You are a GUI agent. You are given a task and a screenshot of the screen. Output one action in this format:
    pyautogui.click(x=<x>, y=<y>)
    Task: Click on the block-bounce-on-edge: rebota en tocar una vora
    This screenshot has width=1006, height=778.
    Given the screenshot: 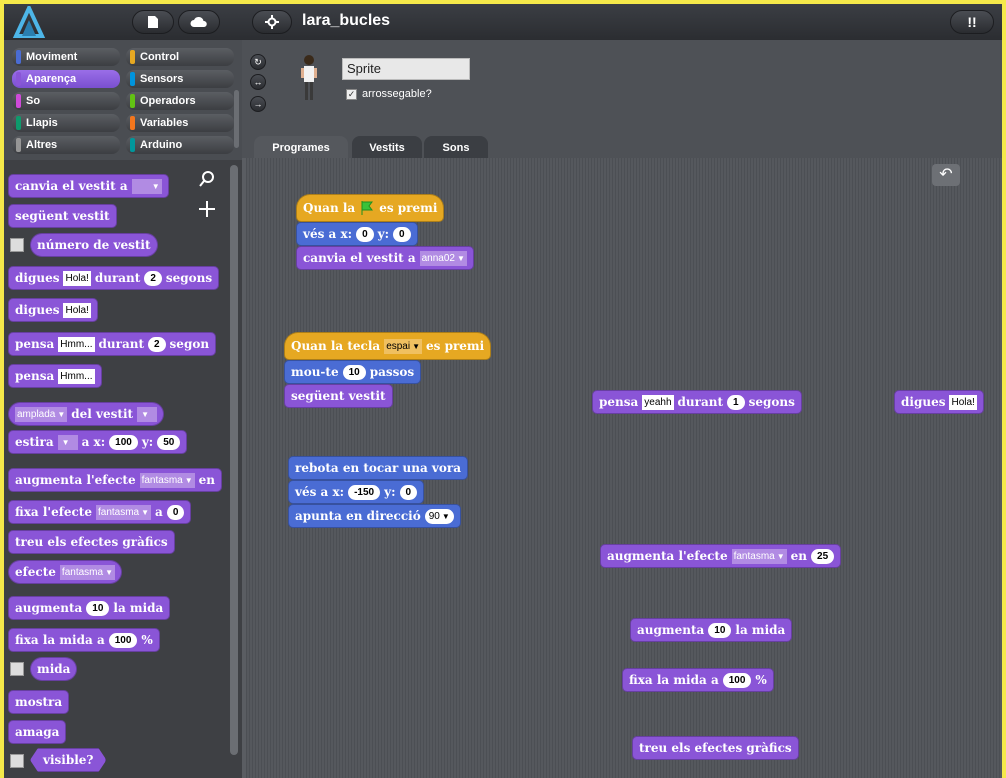 What is the action you would take?
    pyautogui.click(x=378, y=468)
    